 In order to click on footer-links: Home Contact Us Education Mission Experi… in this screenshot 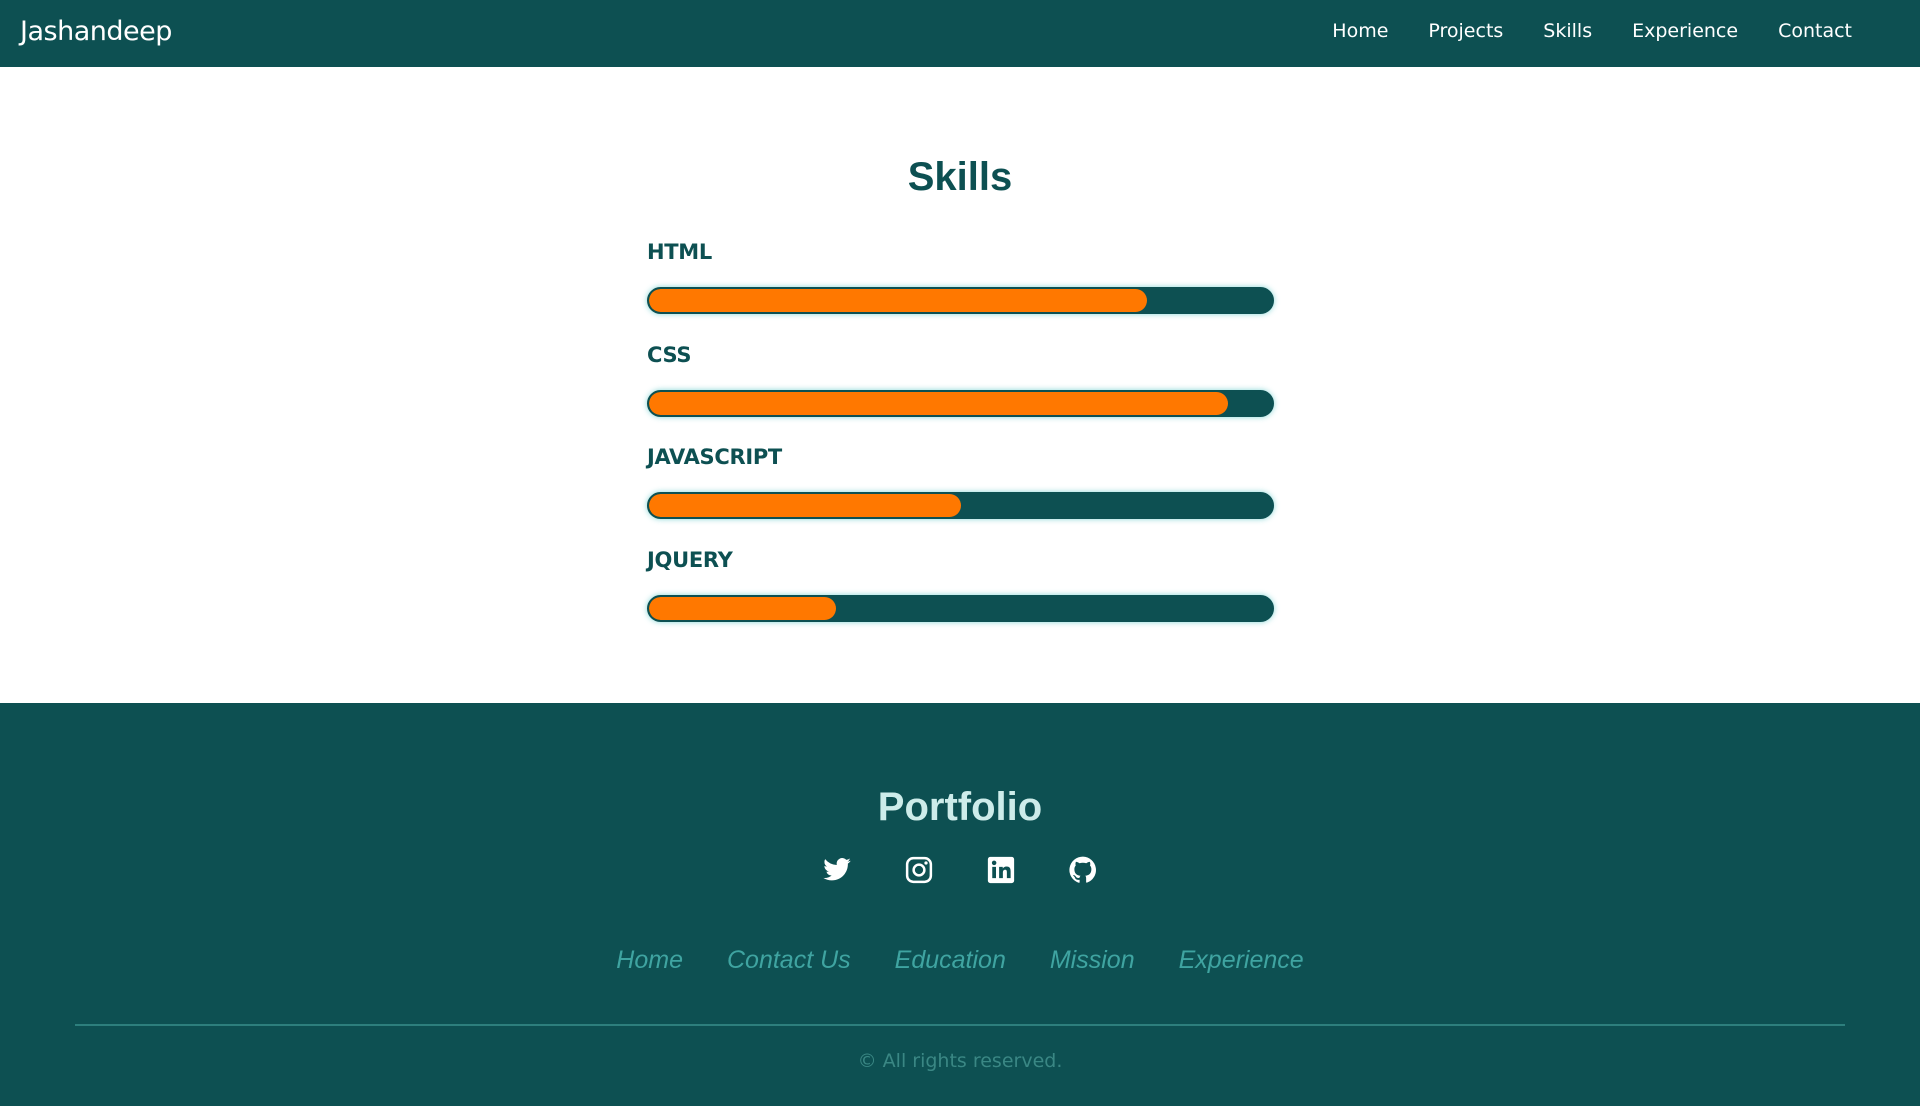, I will do `click(960, 960)`.